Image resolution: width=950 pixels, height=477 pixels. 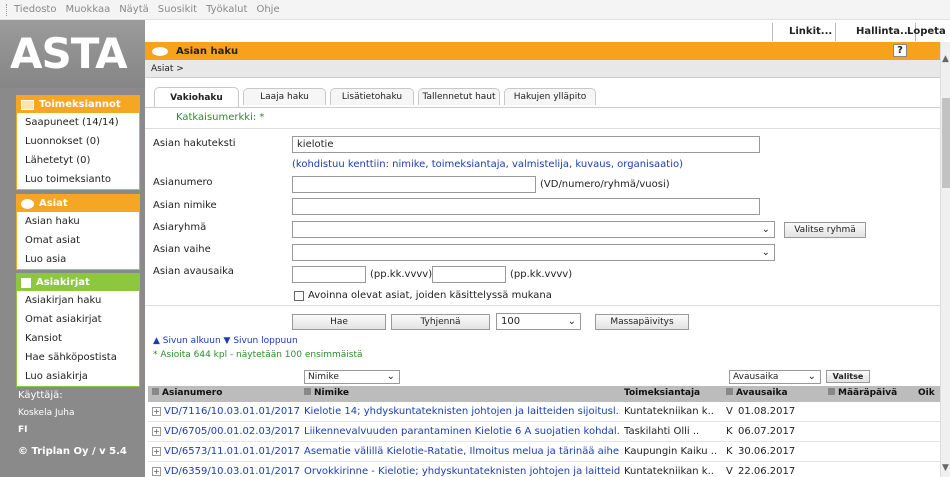 What do you see at coordinates (538, 321) in the screenshot?
I see `result-limit-select: 100 ⌄` at bounding box center [538, 321].